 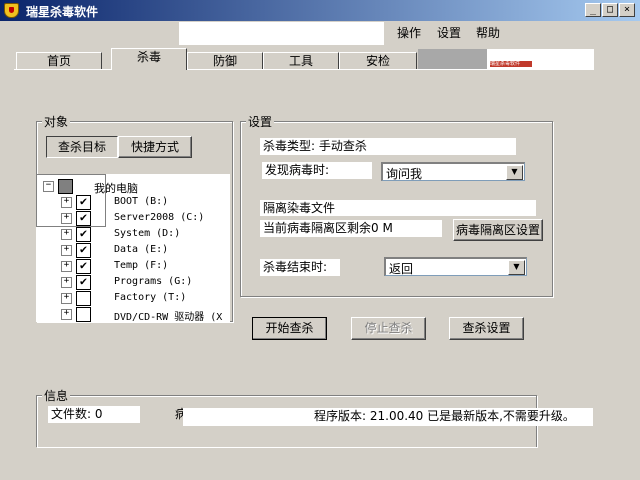 What do you see at coordinates (82, 147) in the screenshot?
I see `scan-target-button: 查杀目标` at bounding box center [82, 147].